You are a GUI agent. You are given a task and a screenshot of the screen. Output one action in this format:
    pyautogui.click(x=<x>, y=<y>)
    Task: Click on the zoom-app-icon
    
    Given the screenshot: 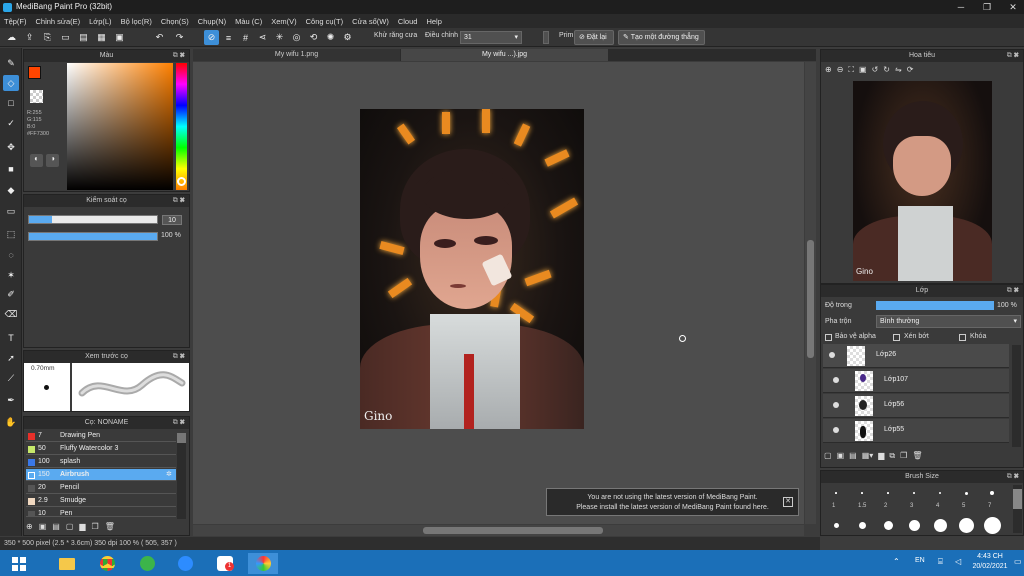 What is the action you would take?
    pyautogui.click(x=185, y=563)
    